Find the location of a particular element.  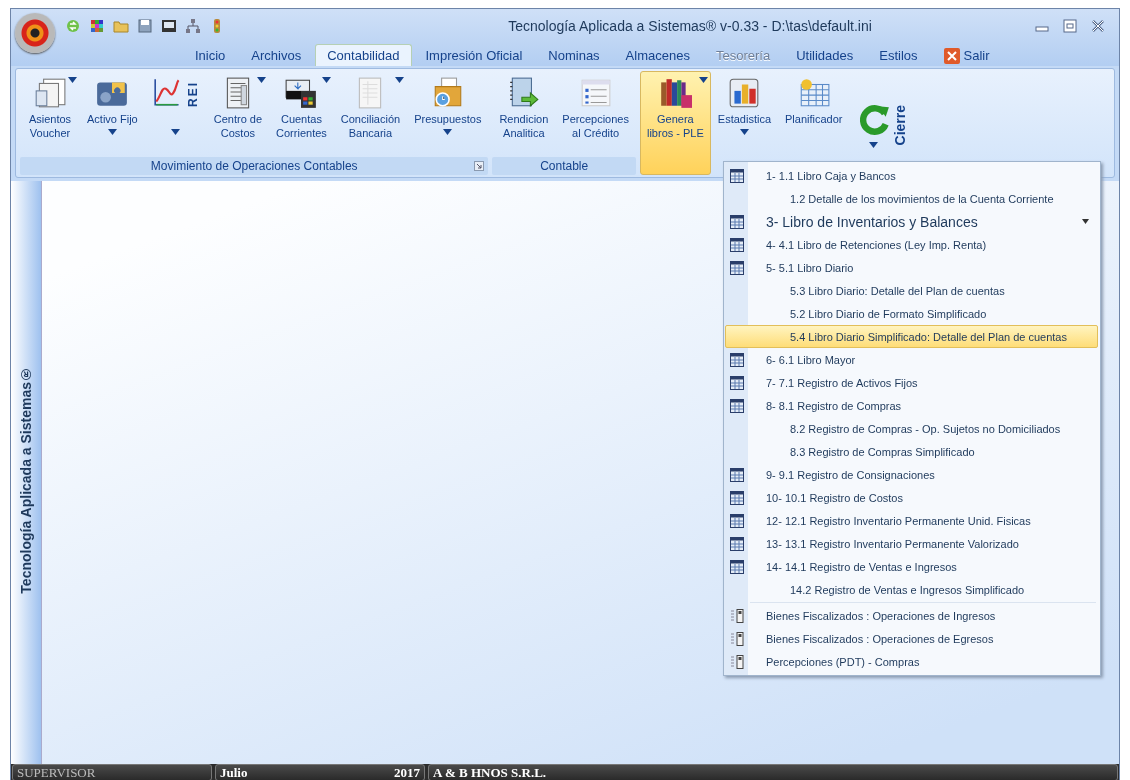

menu-tab: Utilidades is located at coordinates (825, 55).